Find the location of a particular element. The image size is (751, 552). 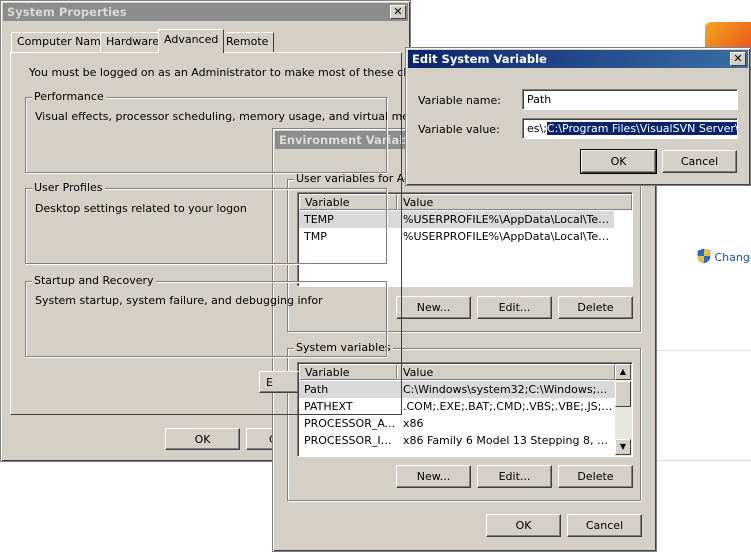

scroll-down-icon: ▼ is located at coordinates (623, 447).